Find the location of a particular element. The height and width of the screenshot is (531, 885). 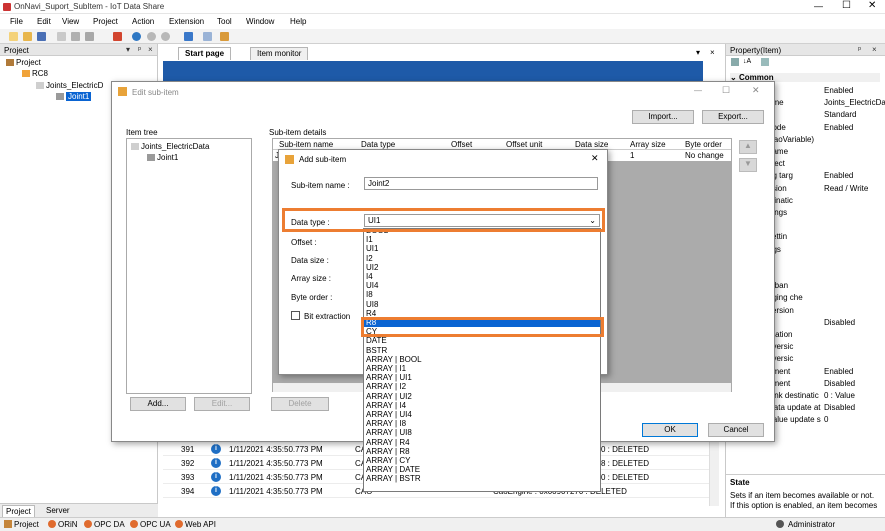

status-orin: ORiN is located at coordinates (68, 524).